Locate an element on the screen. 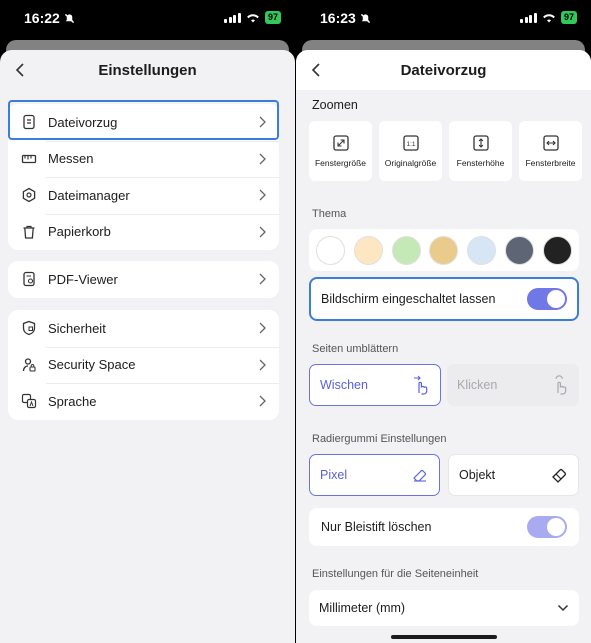  tap-hand-icon is located at coordinates (561, 385).